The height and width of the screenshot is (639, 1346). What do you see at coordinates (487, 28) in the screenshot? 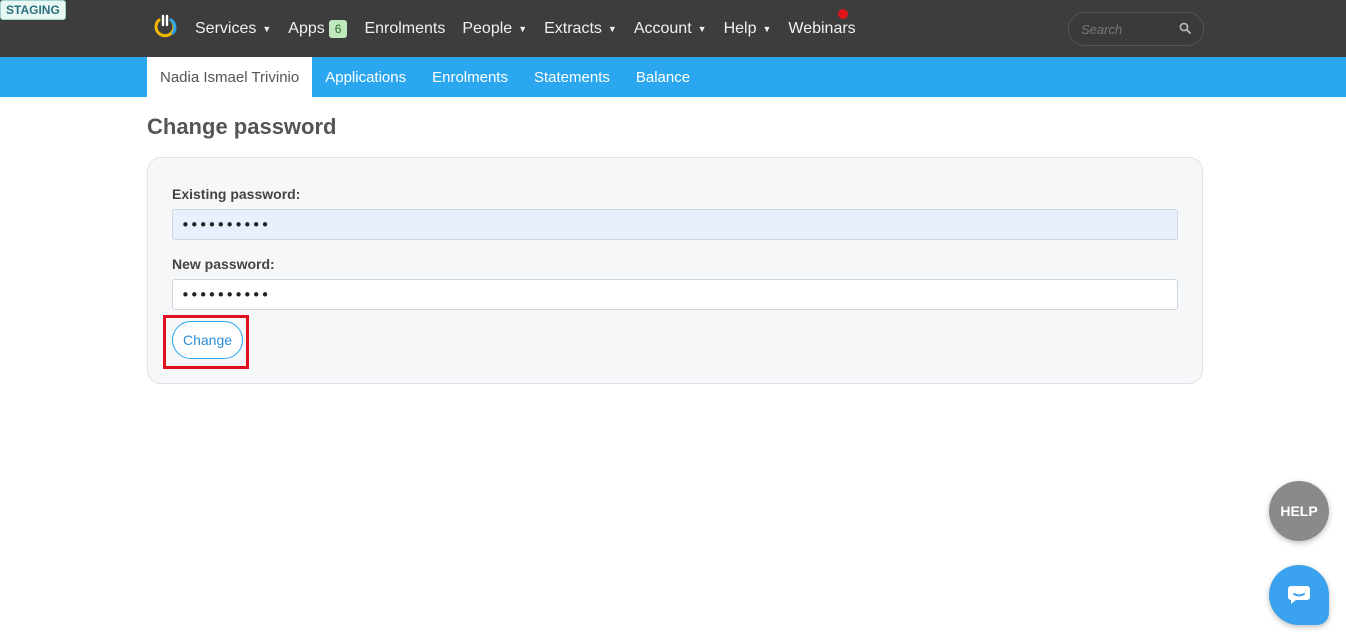
I see `nav-people-label: People` at bounding box center [487, 28].